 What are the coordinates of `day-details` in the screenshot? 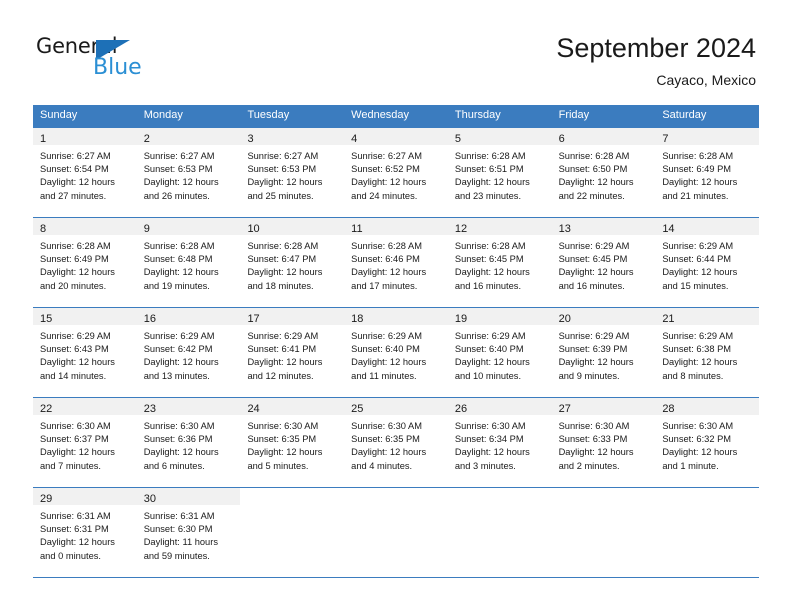 It's located at (396, 507).